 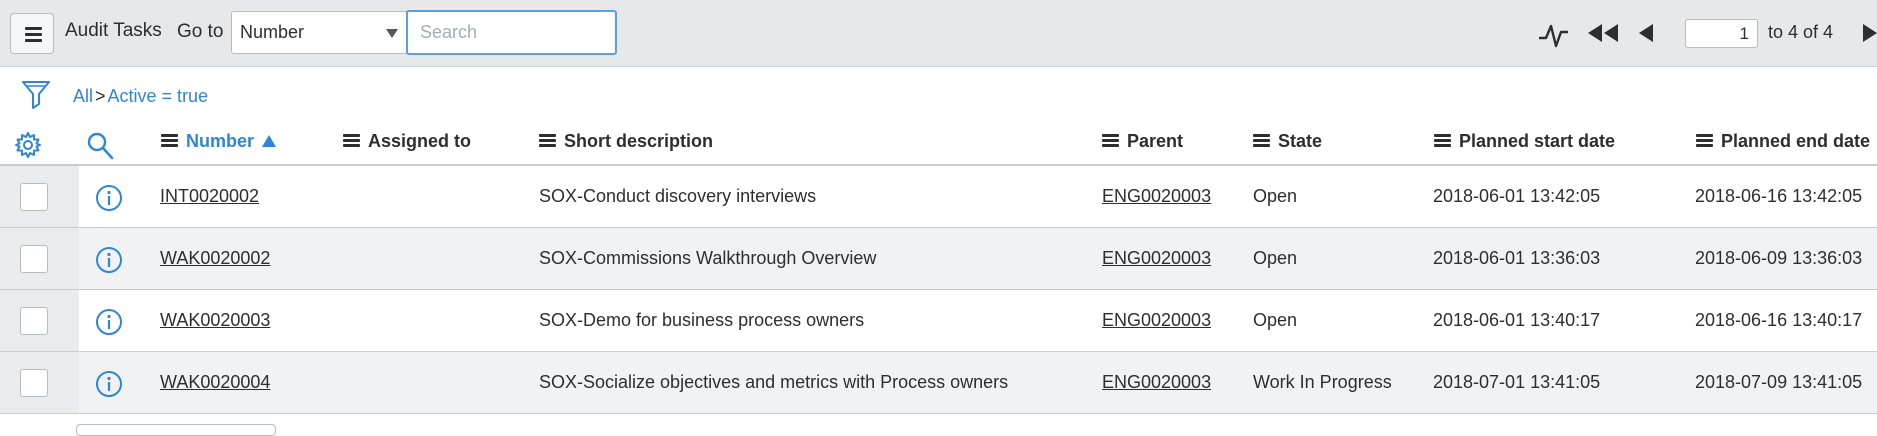 I want to click on first-page-icon, so click(x=1603, y=33).